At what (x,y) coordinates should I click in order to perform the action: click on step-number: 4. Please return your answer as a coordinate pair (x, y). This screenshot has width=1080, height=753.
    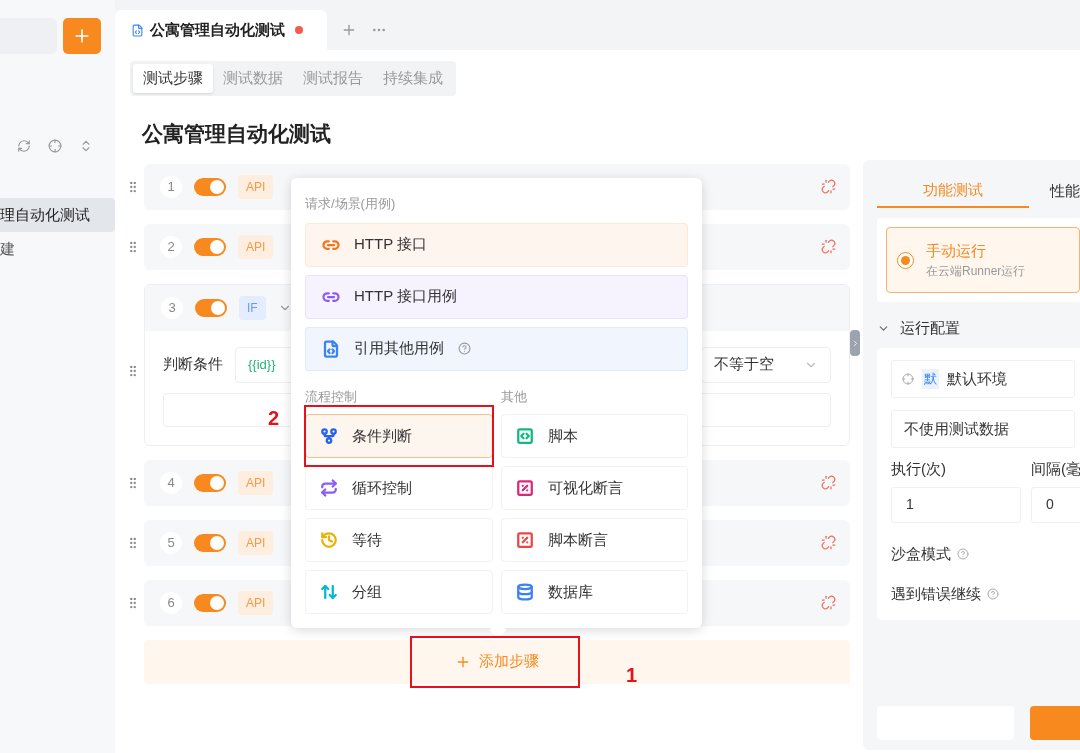
    Looking at the image, I should click on (171, 482).